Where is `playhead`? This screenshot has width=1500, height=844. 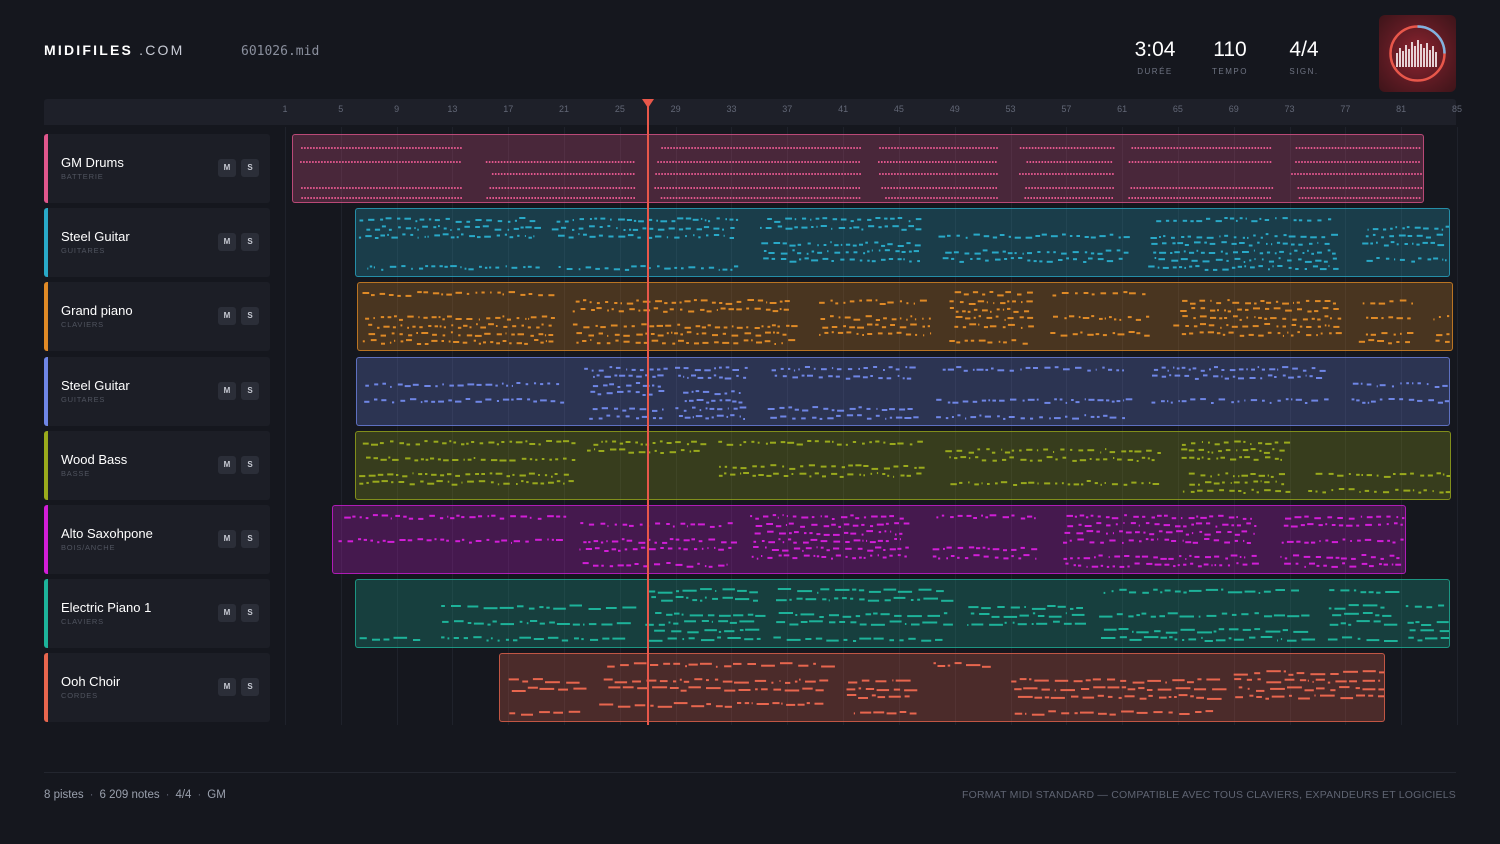 playhead is located at coordinates (647, 413).